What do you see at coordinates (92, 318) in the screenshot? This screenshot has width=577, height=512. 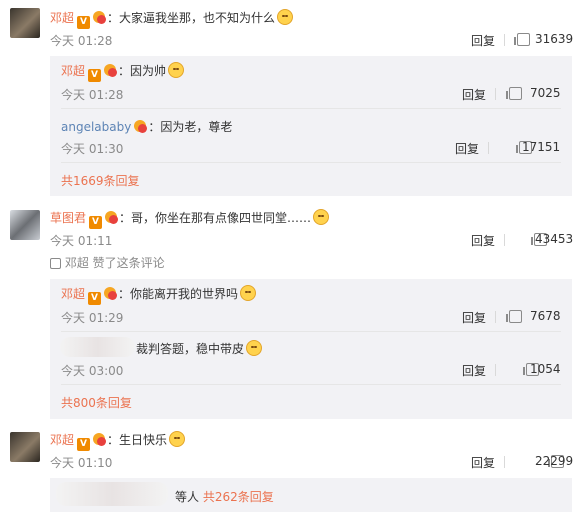 I see `reply-time: 今天 01:29` at bounding box center [92, 318].